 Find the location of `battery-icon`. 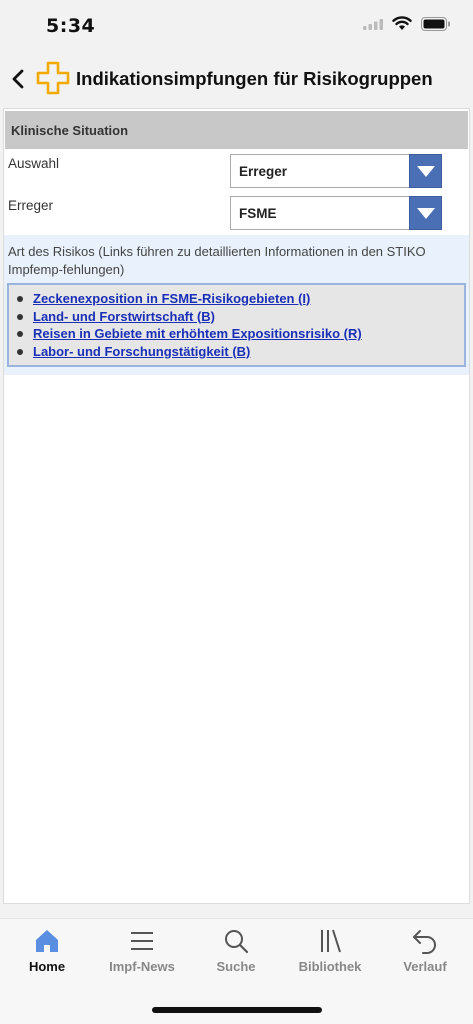

battery-icon is located at coordinates (436, 26).